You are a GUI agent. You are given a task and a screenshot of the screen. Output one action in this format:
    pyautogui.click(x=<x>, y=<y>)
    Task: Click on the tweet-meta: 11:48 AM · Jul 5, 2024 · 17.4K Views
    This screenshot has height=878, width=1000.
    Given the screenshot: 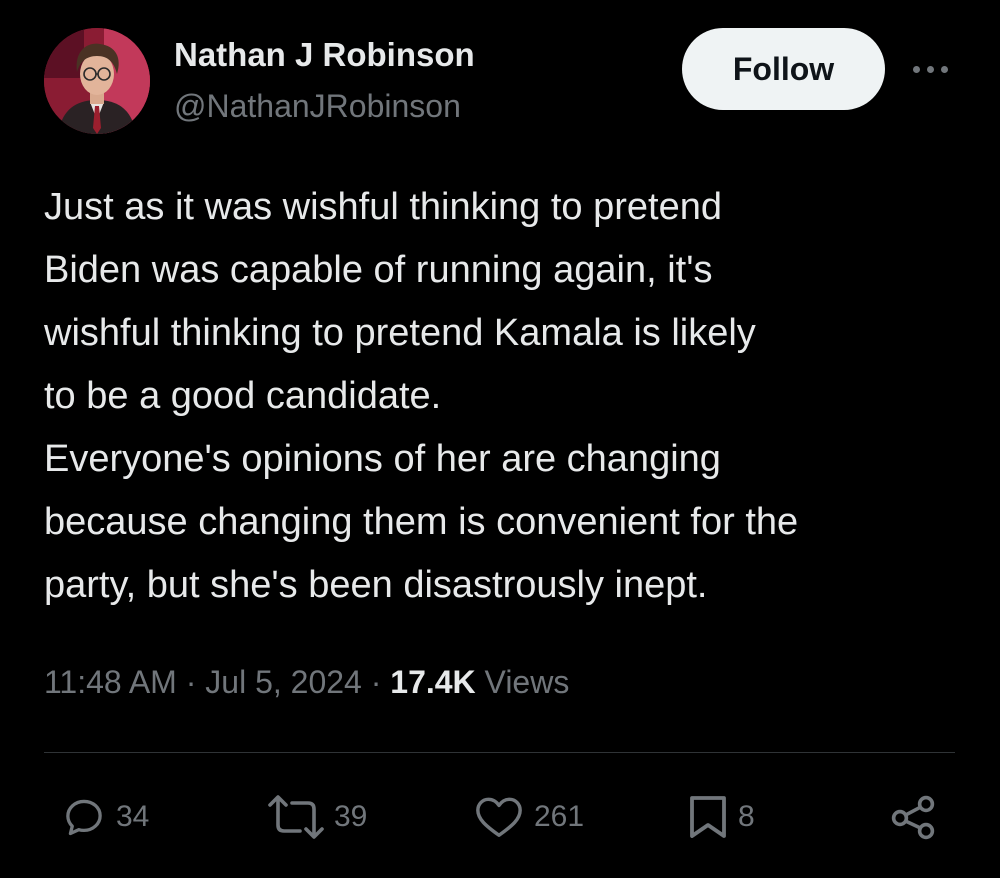 What is the action you would take?
    pyautogui.click(x=306, y=682)
    